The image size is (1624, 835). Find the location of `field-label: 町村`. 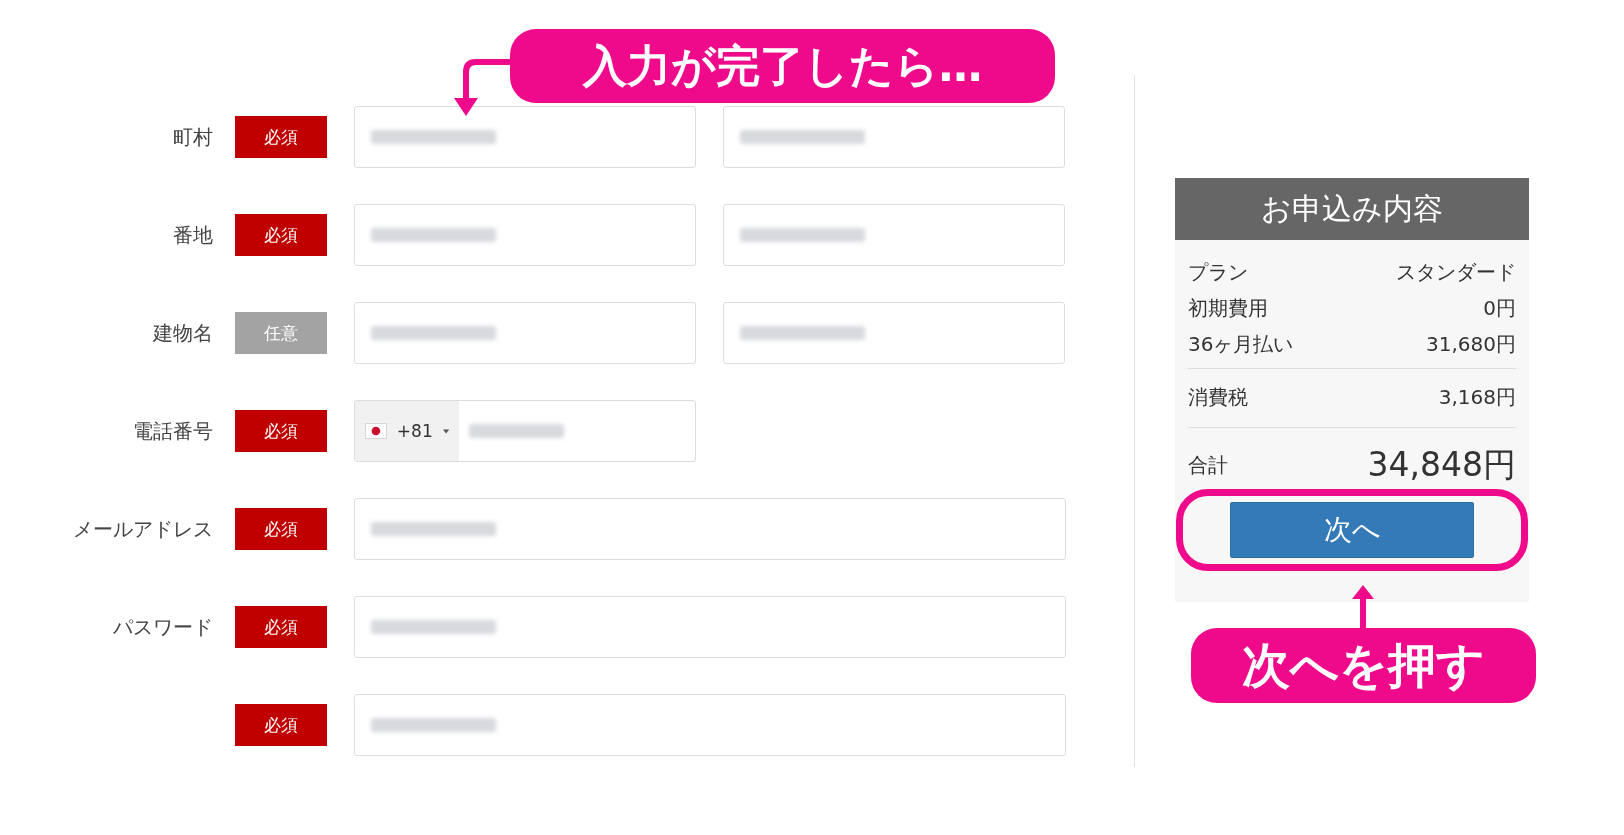

field-label: 町村 is located at coordinates (192, 137).